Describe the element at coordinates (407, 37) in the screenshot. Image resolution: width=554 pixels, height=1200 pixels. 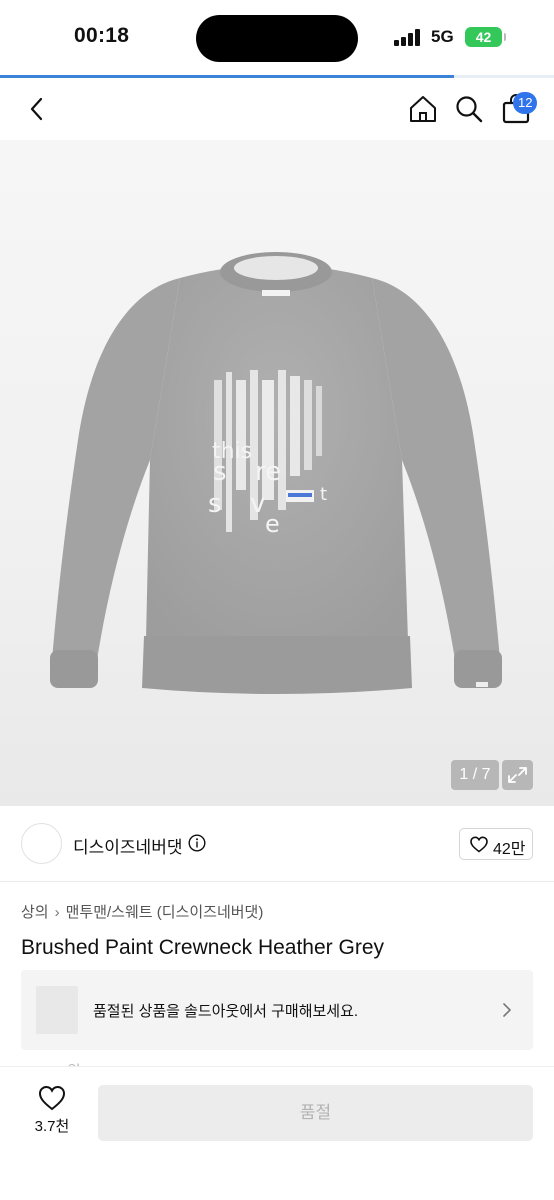
I see `signal-icon` at that location.